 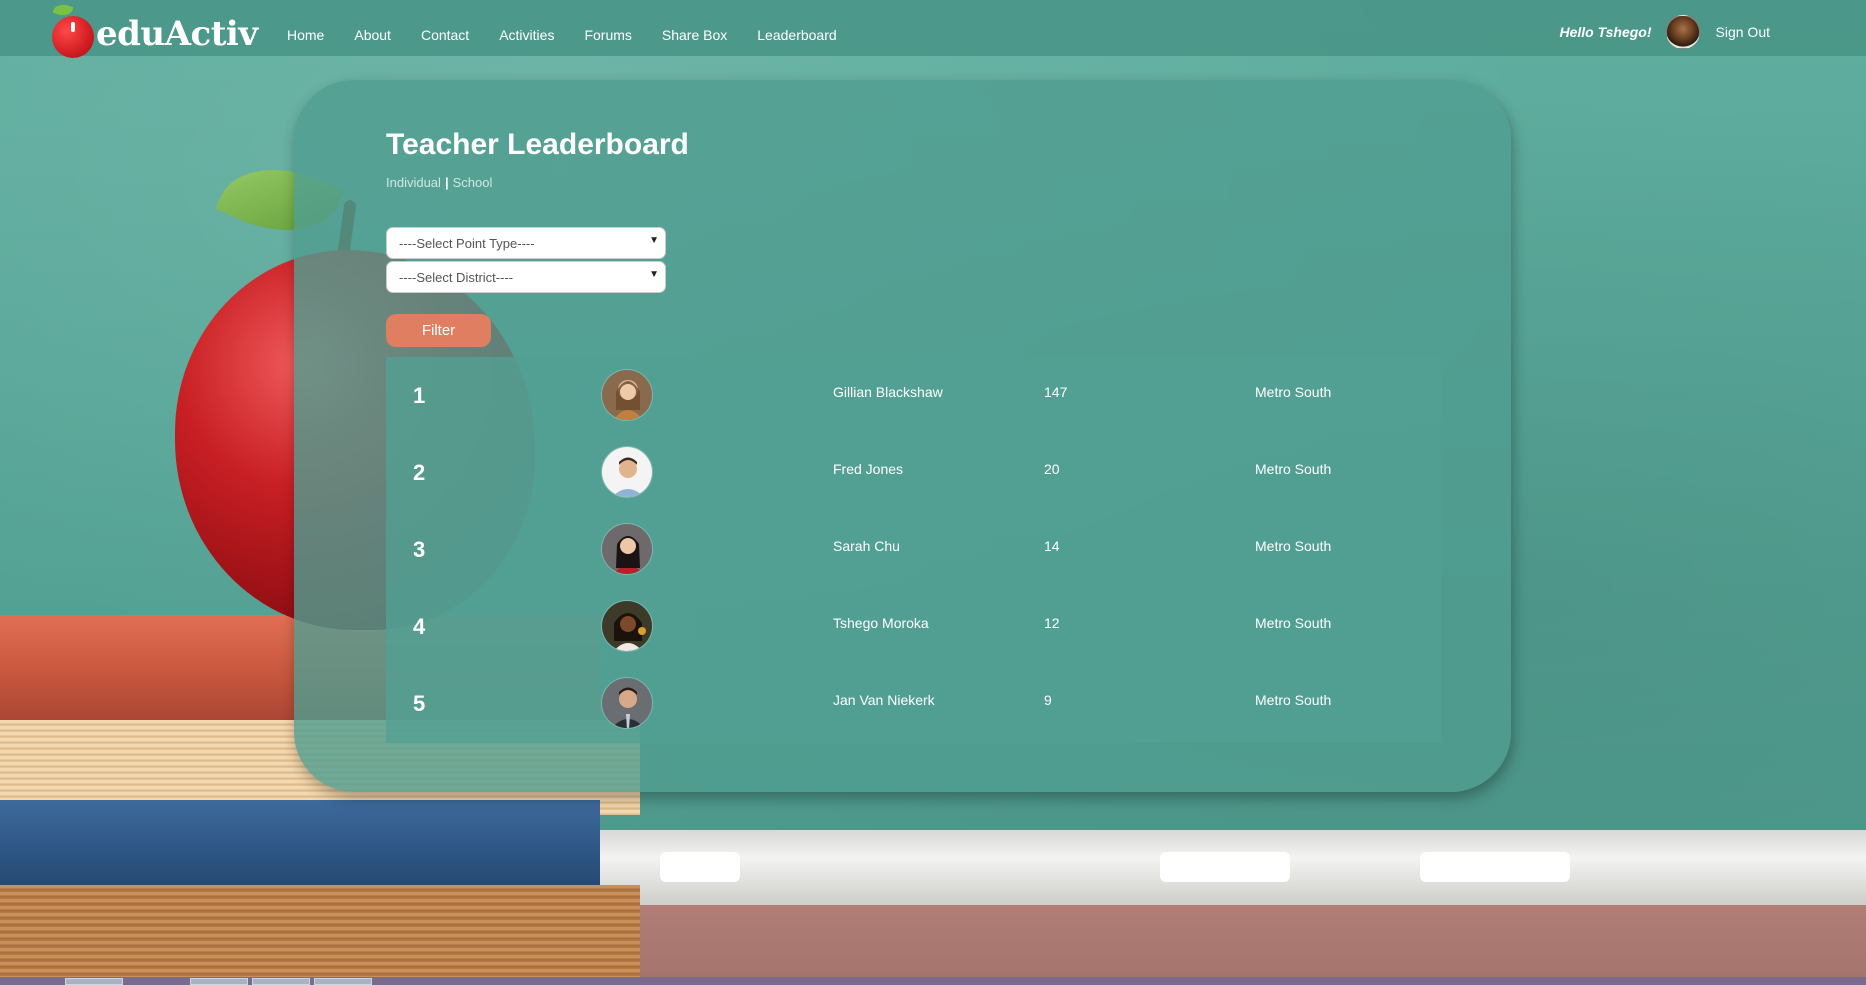 What do you see at coordinates (1052, 623) in the screenshot?
I see `teacher-points: 12` at bounding box center [1052, 623].